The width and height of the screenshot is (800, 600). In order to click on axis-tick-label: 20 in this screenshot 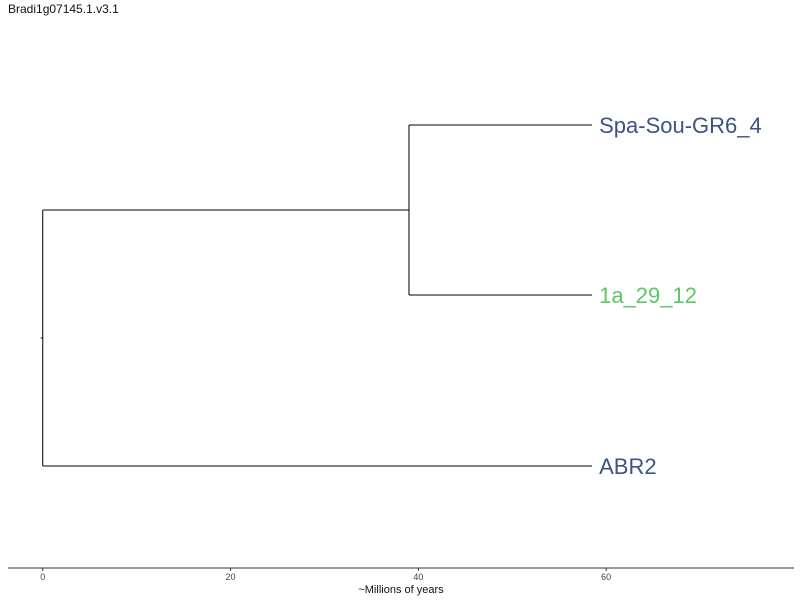, I will do `click(231, 577)`.